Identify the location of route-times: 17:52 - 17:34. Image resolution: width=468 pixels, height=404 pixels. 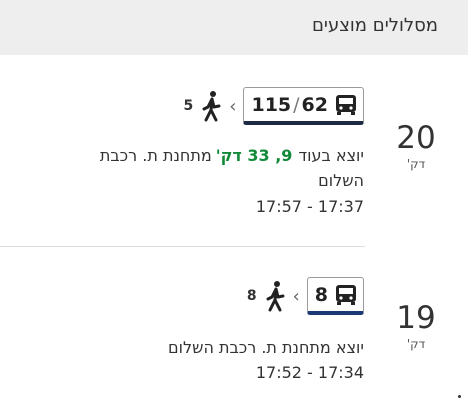
(309, 372).